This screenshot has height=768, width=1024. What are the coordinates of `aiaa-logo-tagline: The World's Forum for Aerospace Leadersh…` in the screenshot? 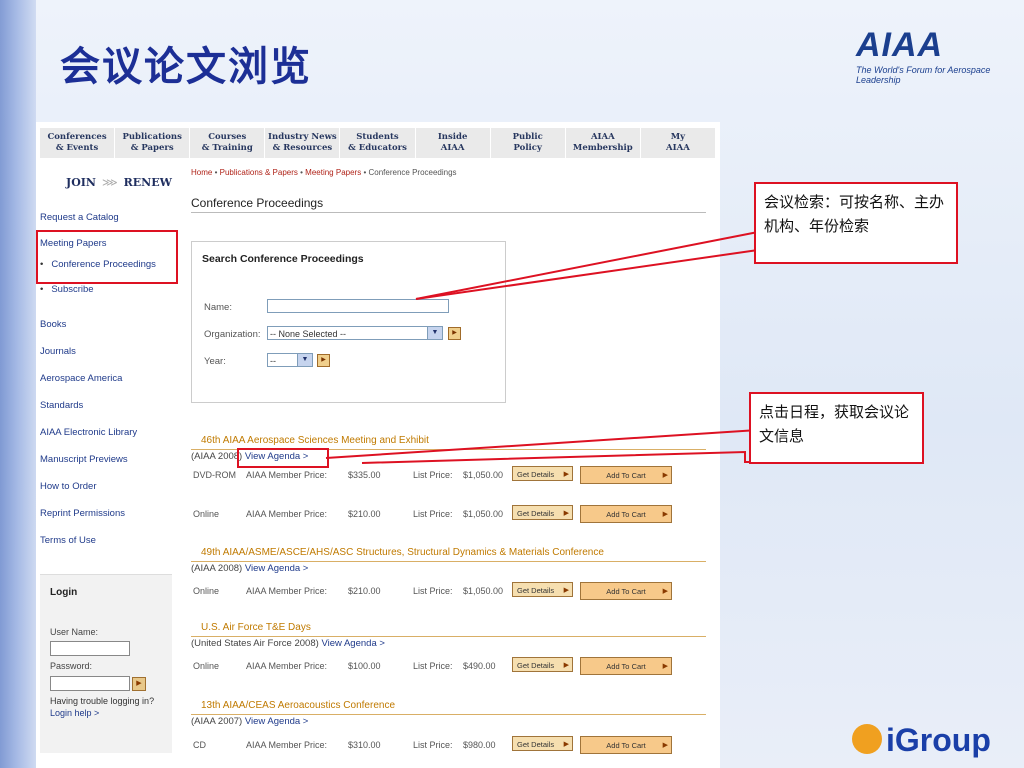 It's located at (923, 75).